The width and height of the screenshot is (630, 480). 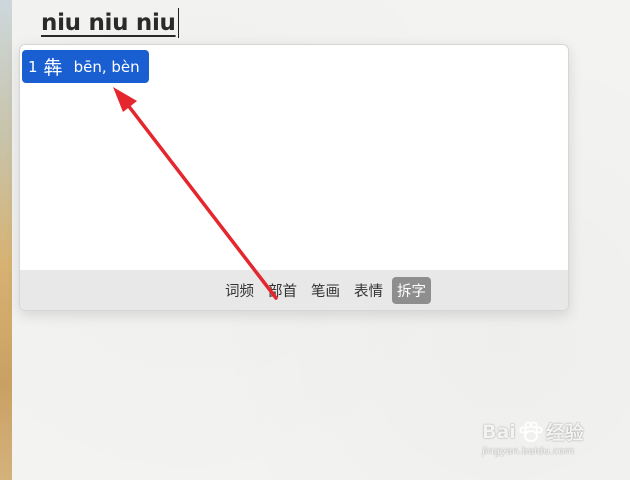 What do you see at coordinates (239, 290) in the screenshot?
I see `tab-word-frequency: 词频` at bounding box center [239, 290].